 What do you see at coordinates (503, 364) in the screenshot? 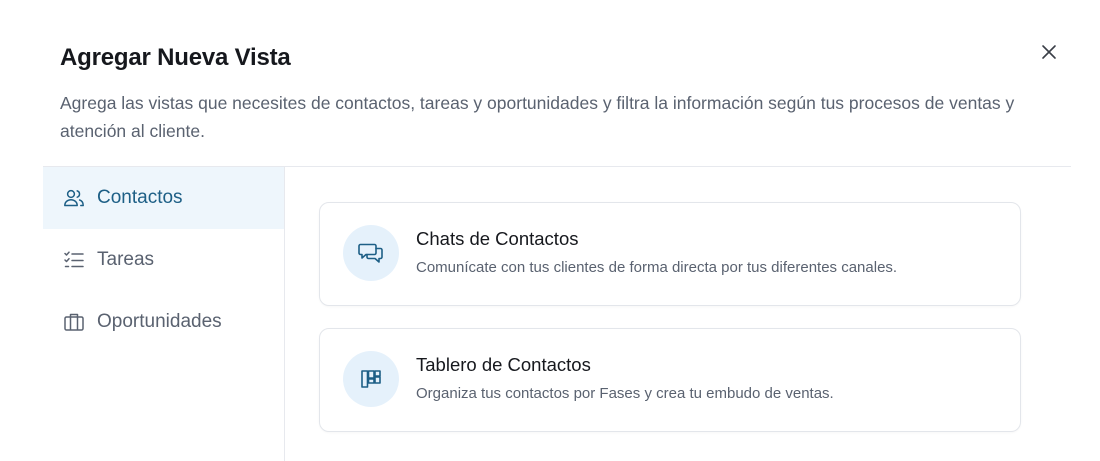
I see `card-title: Tablero de Contactos` at bounding box center [503, 364].